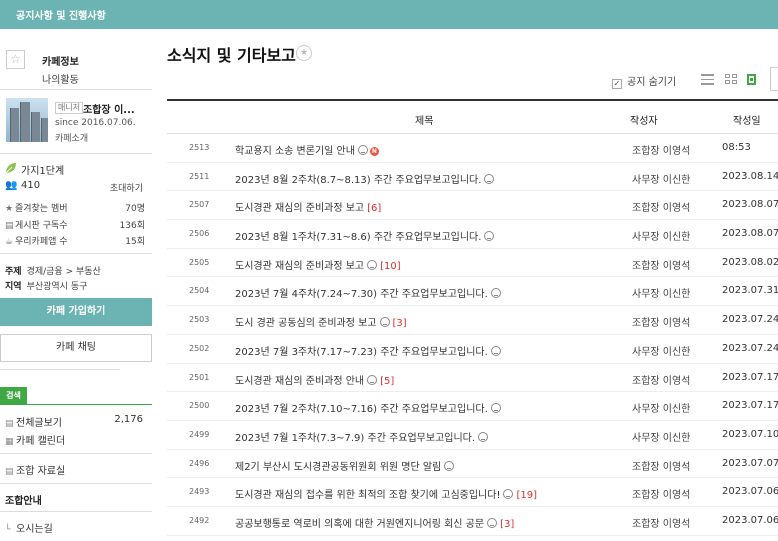 This screenshot has width=778, height=541. Describe the element at coordinates (76, 312) in the screenshot. I see `join-cafe-button: 카페 가입하기` at that location.